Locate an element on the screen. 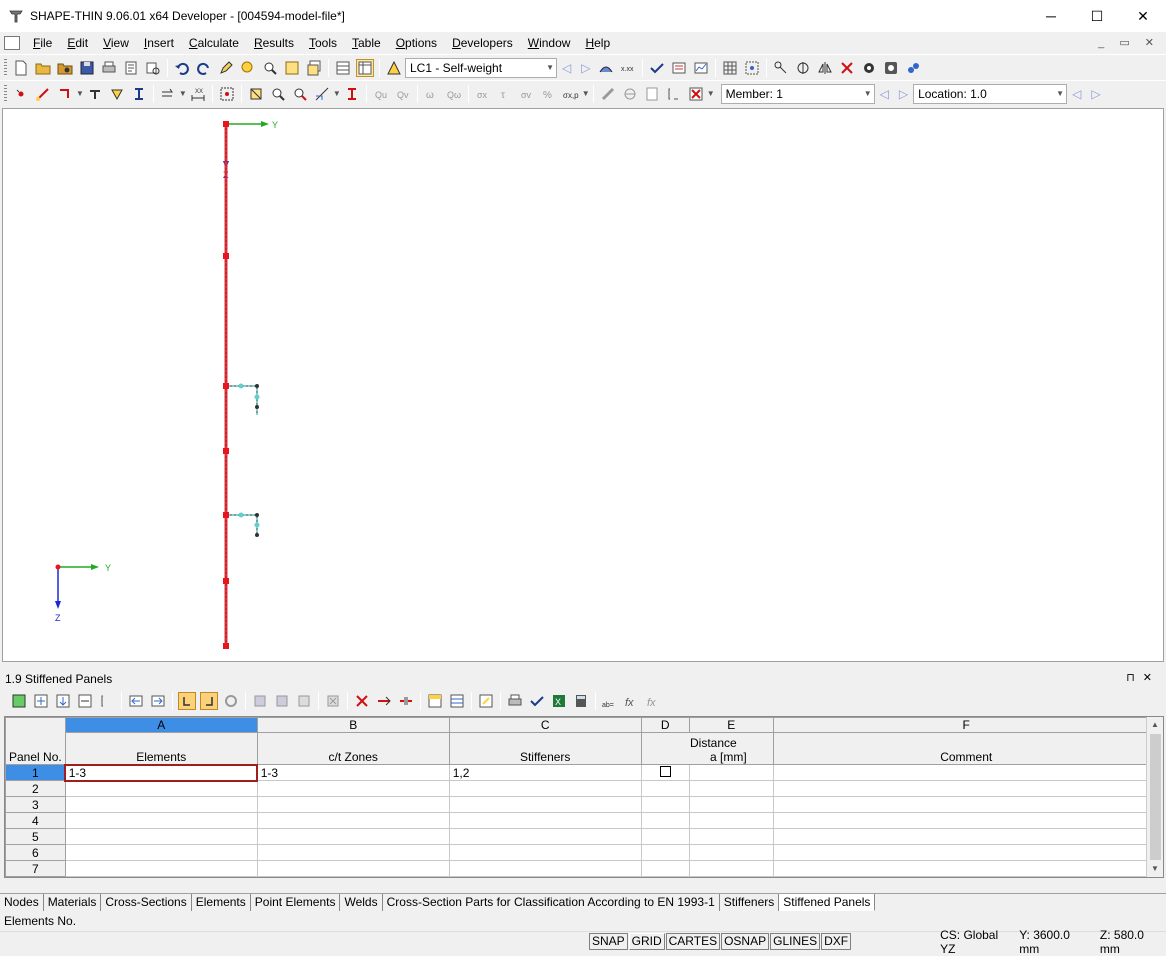 The width and height of the screenshot is (1166, 956). menu-options: Options is located at coordinates (417, 43).